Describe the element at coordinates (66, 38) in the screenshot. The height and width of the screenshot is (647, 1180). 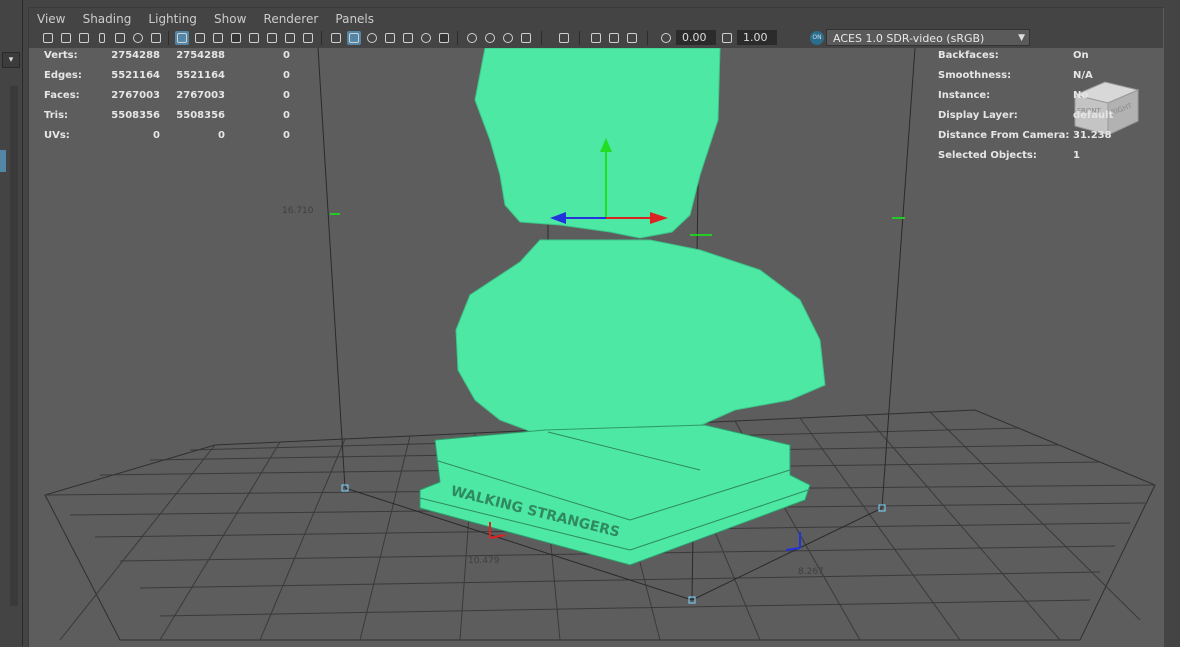
I see `camera-lock-icon` at that location.